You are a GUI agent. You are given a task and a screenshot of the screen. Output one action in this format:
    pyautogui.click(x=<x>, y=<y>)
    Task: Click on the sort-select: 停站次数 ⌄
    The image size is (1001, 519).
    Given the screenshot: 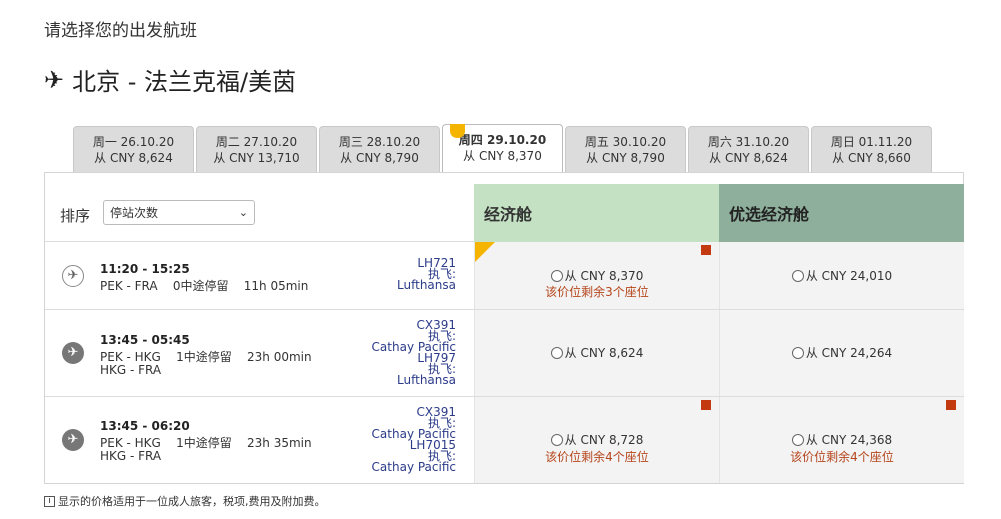 What is the action you would take?
    pyautogui.click(x=179, y=212)
    